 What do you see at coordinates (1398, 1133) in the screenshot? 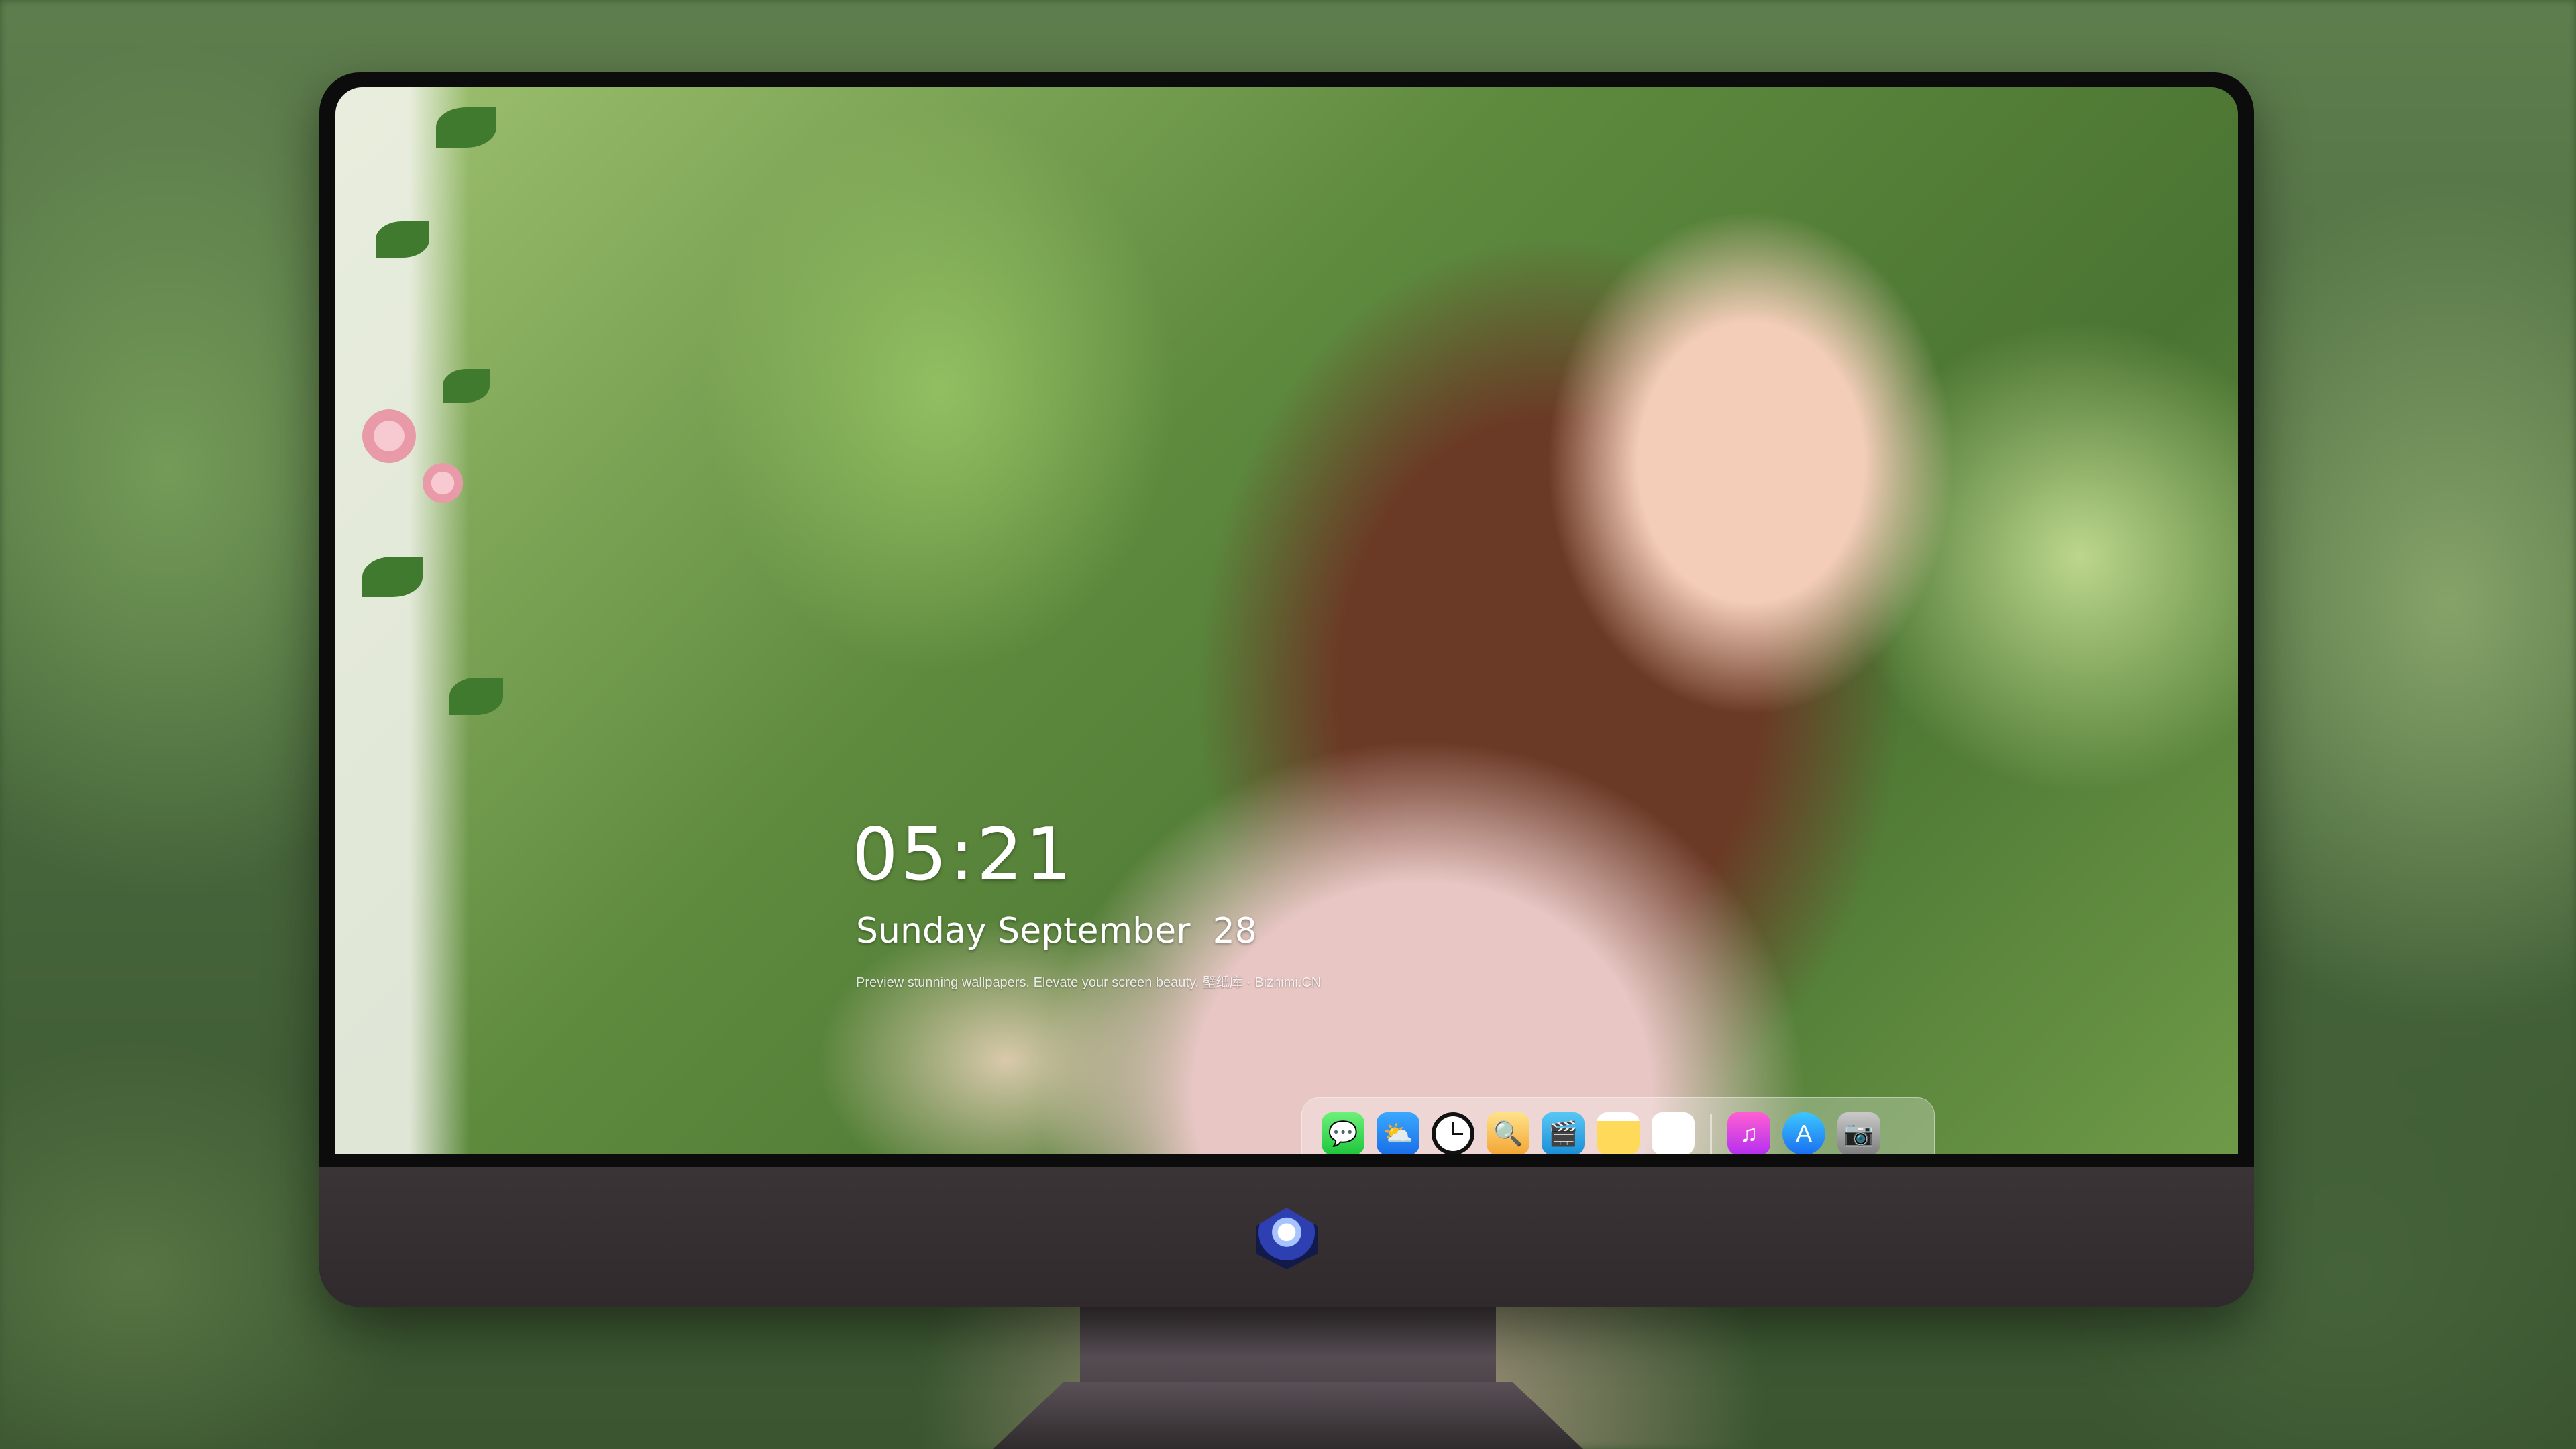
I see `weather-icon: ⛅` at bounding box center [1398, 1133].